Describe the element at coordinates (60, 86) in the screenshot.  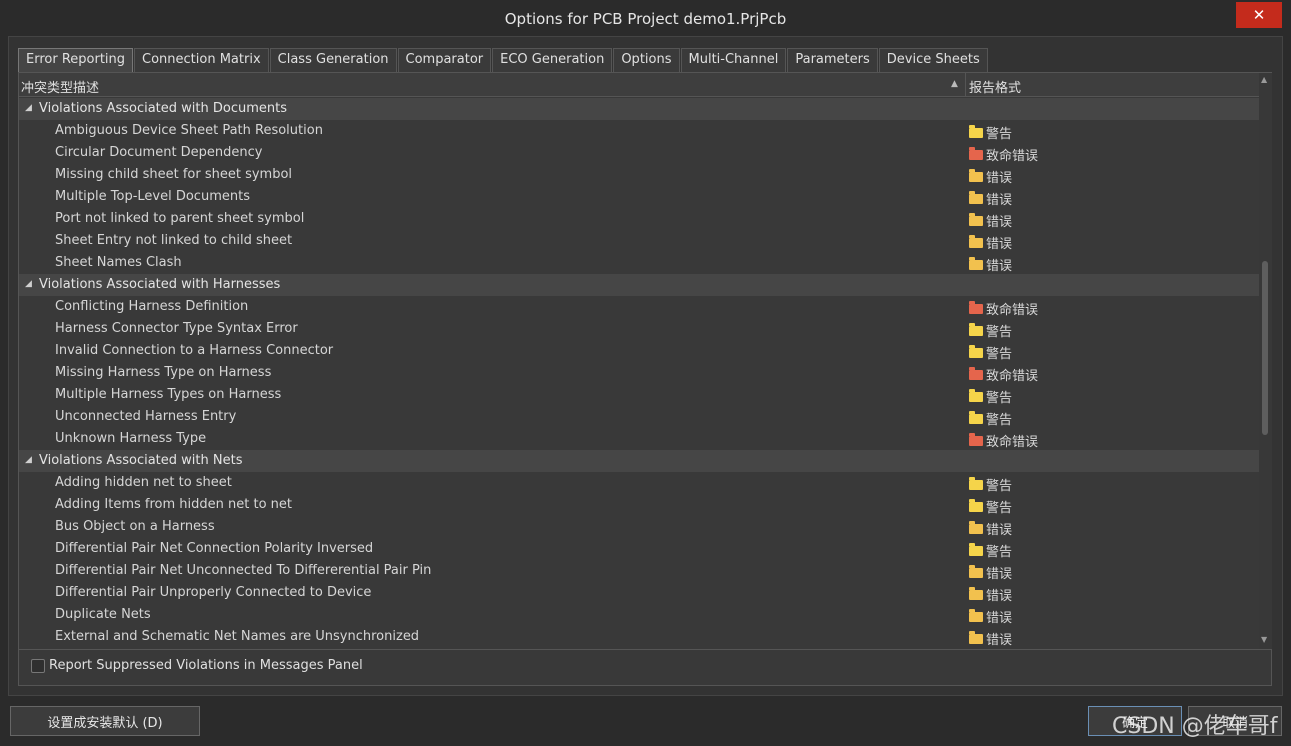
I see `column-header-description: 冲突类型描述` at that location.